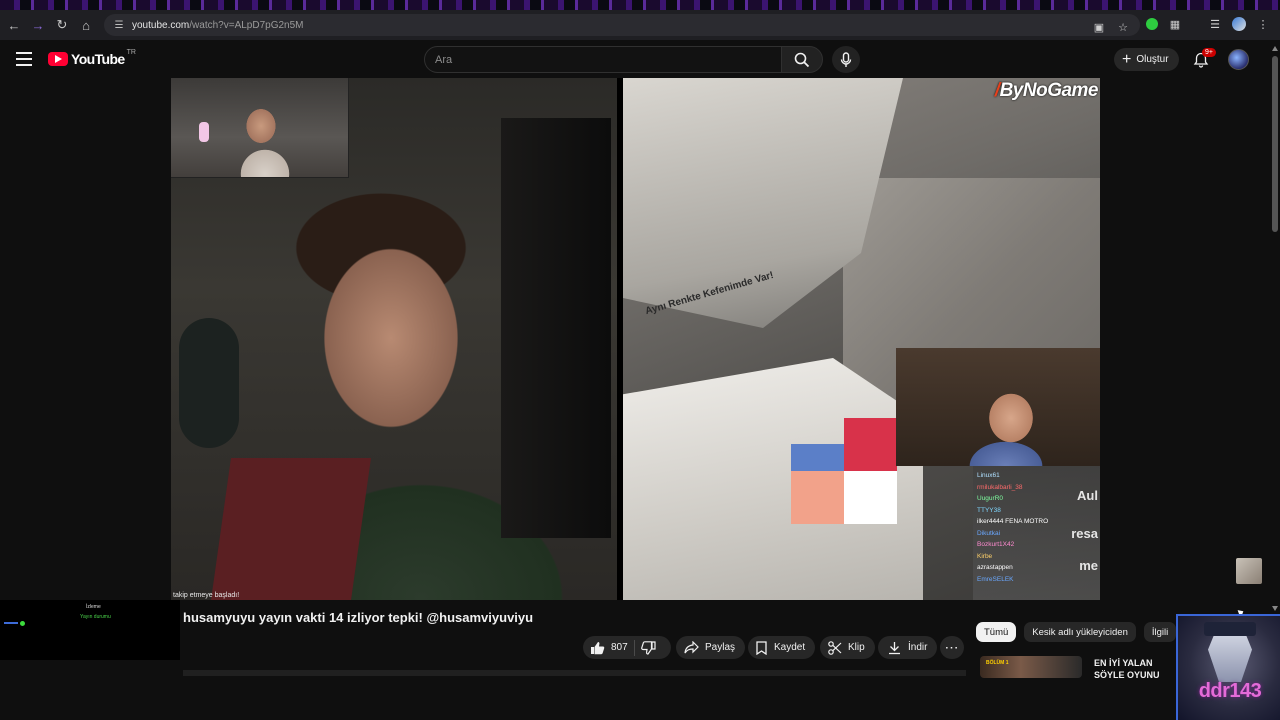 The width and height of the screenshot is (1280, 720). What do you see at coordinates (204, 132) in the screenshot?
I see `microphone-shape` at bounding box center [204, 132].